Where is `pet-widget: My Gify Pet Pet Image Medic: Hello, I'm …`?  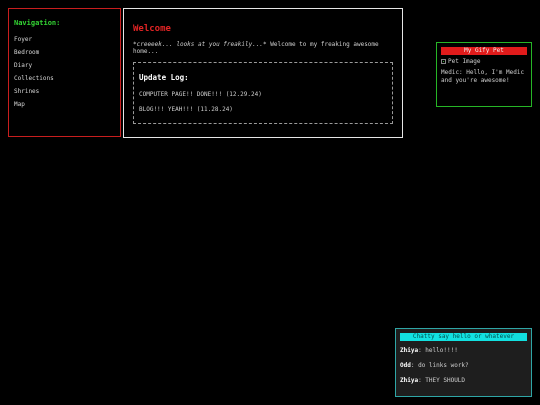 pet-widget: My Gify Pet Pet Image Medic: Hello, I'm … is located at coordinates (484, 74).